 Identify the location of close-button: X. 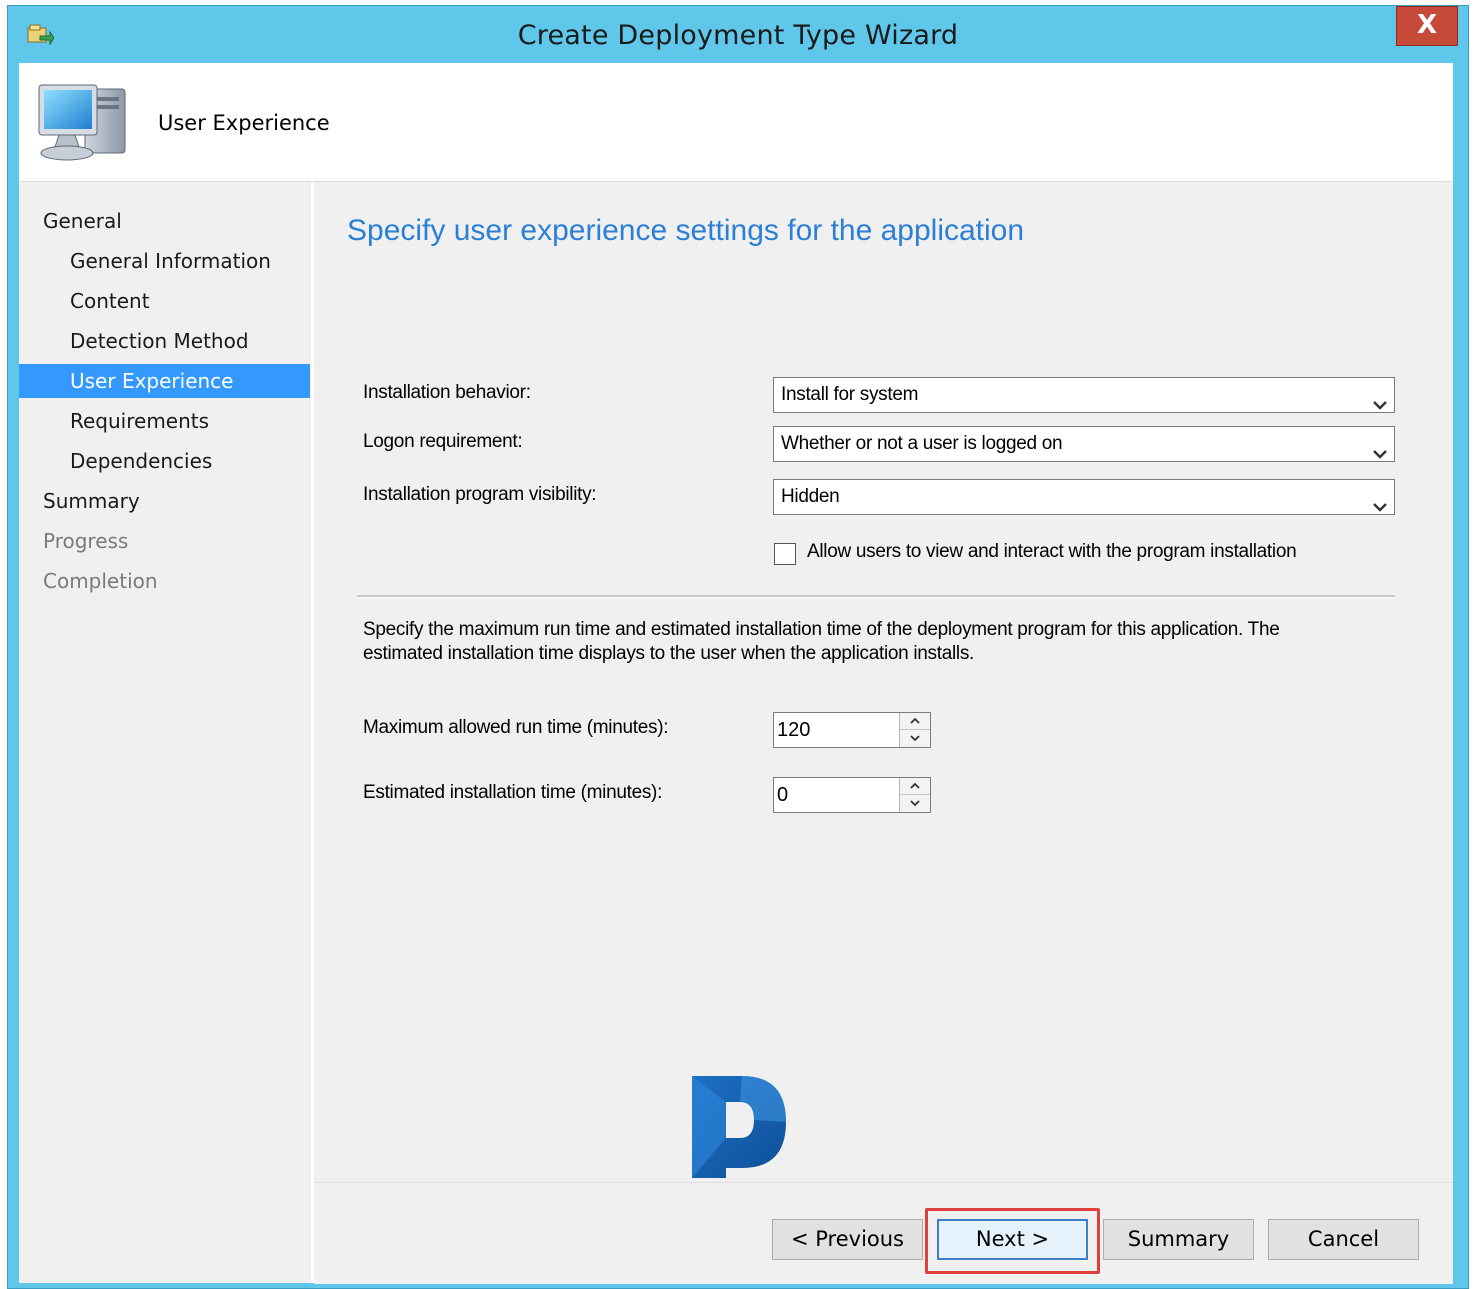
(1427, 26).